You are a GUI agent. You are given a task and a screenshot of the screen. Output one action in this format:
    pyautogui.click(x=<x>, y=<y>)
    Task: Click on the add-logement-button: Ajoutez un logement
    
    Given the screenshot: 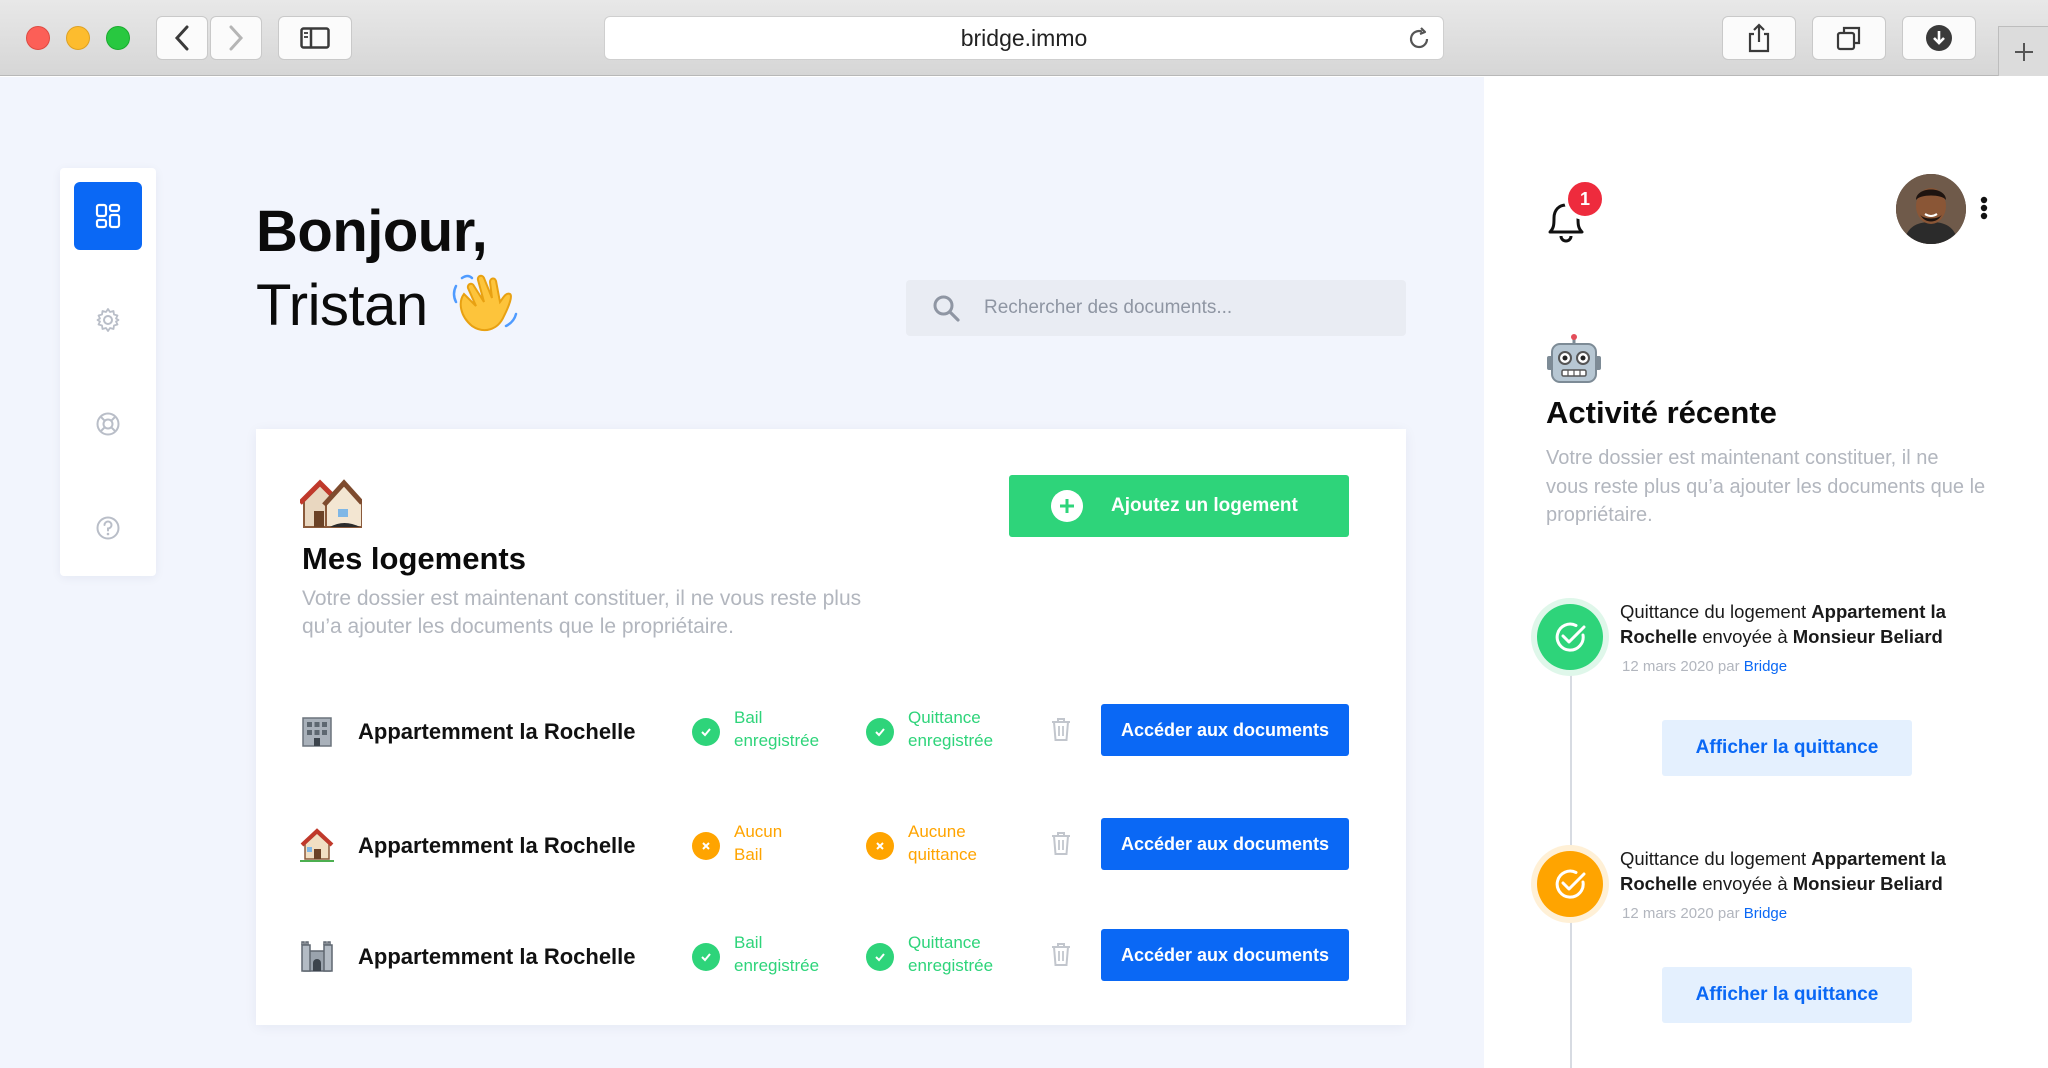 What is the action you would take?
    pyautogui.click(x=1179, y=506)
    